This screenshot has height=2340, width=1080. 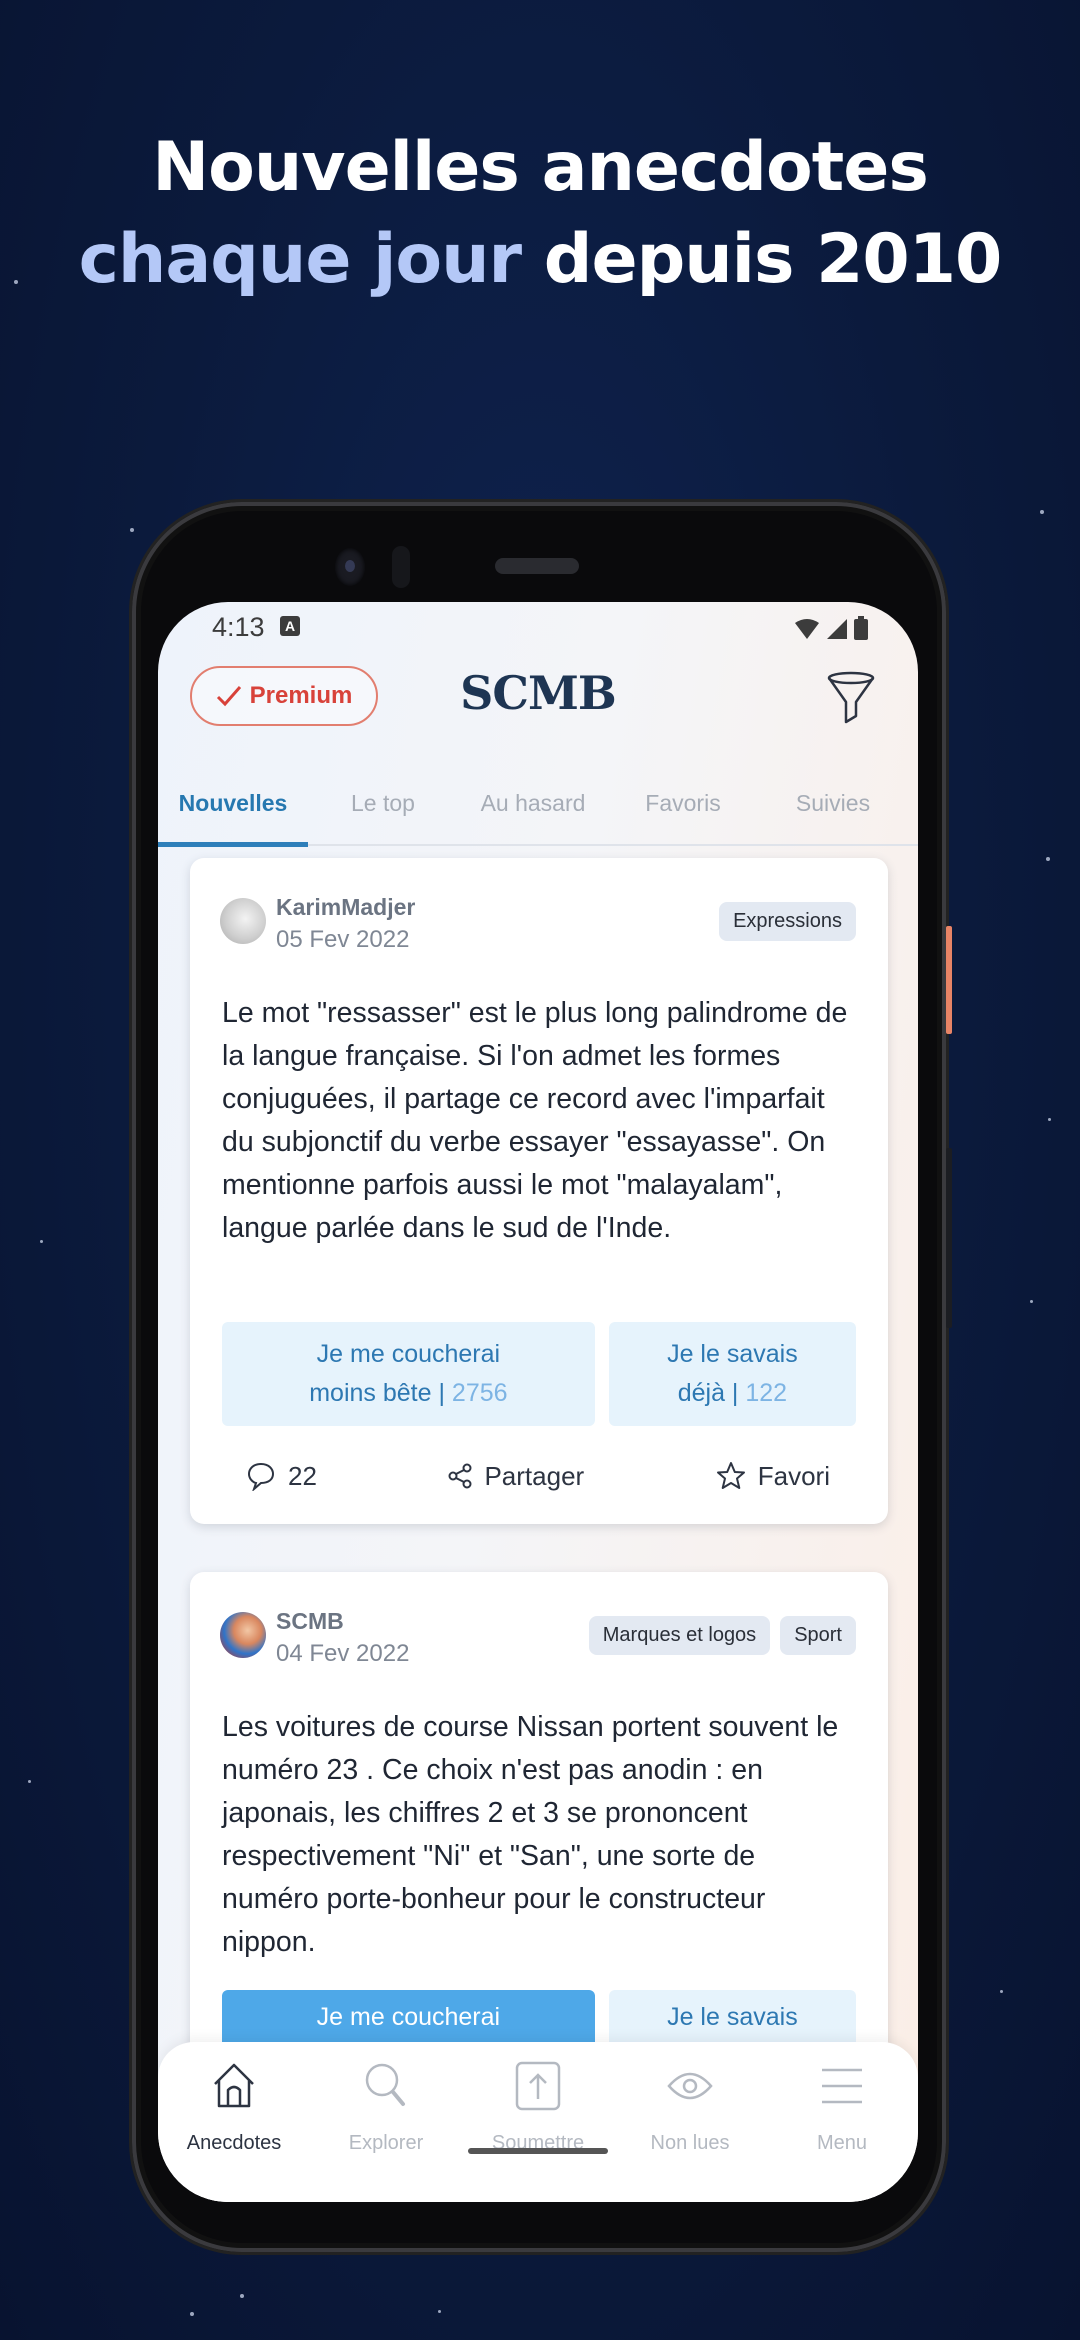 I want to click on menu-icon, so click(x=842, y=2086).